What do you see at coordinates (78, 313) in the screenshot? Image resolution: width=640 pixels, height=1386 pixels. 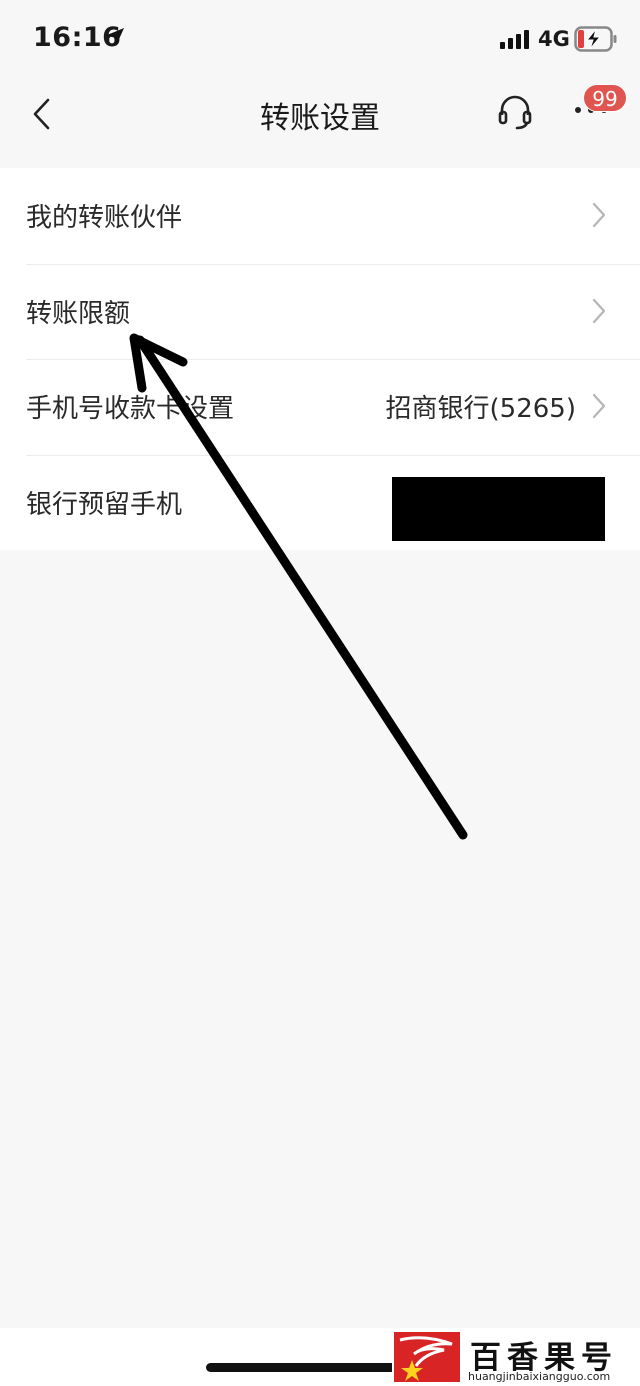 I see `list-item-label: 转账限额` at bounding box center [78, 313].